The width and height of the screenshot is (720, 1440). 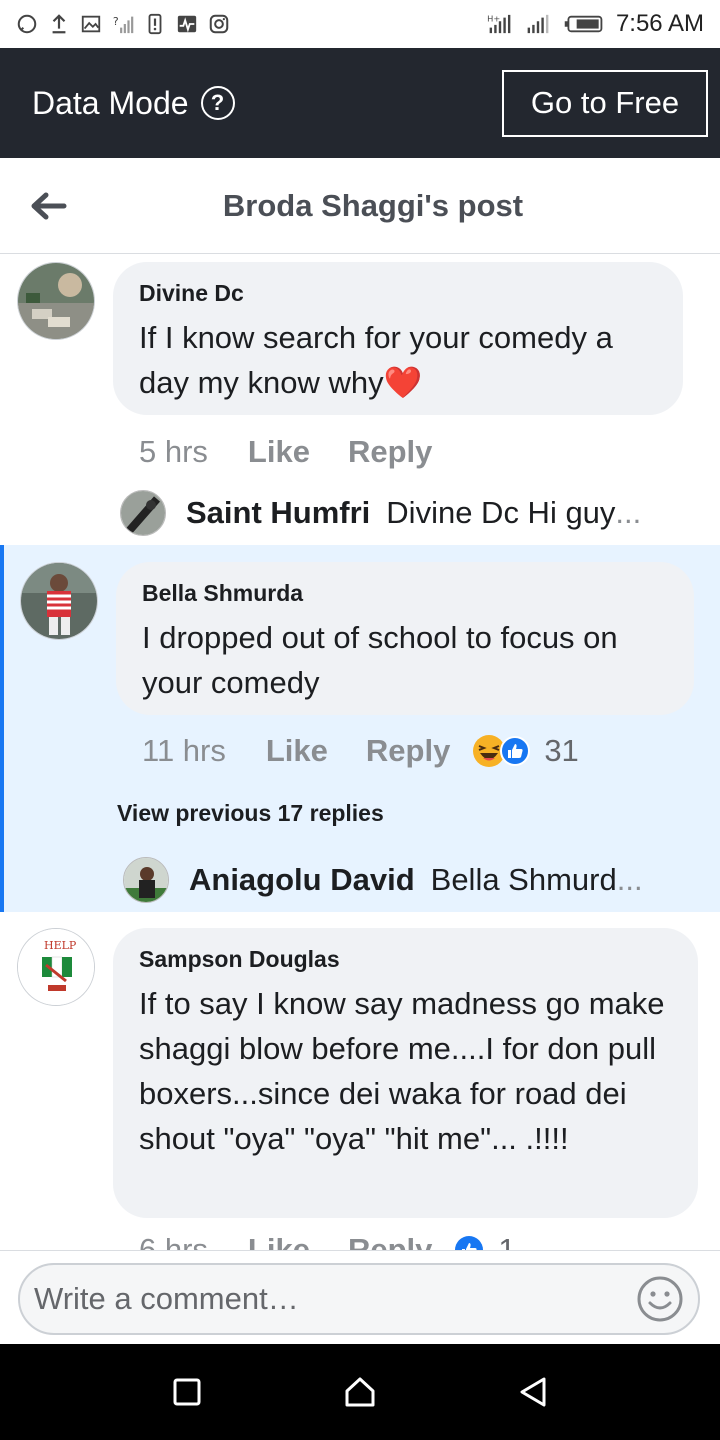 What do you see at coordinates (60, 945) in the screenshot?
I see `svg-text: HELP` at bounding box center [60, 945].